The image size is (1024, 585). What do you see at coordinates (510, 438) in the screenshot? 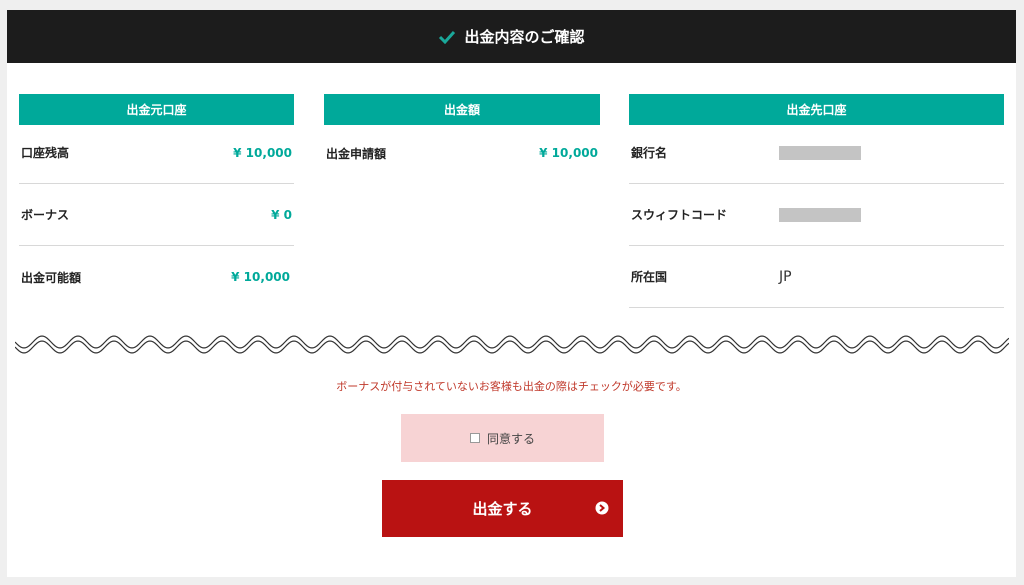
I see `agree-label: 同意する` at bounding box center [510, 438].